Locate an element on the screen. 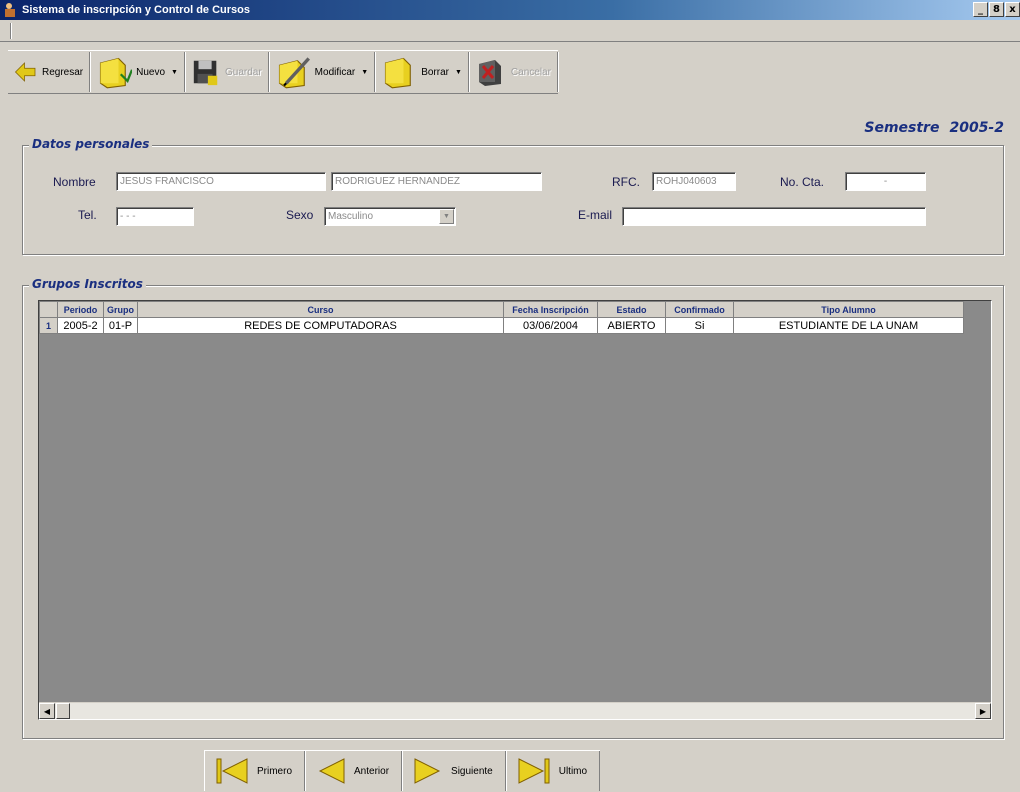 Image resolution: width=1020 pixels, height=792 pixels. new-folder-icon is located at coordinates (116, 73).